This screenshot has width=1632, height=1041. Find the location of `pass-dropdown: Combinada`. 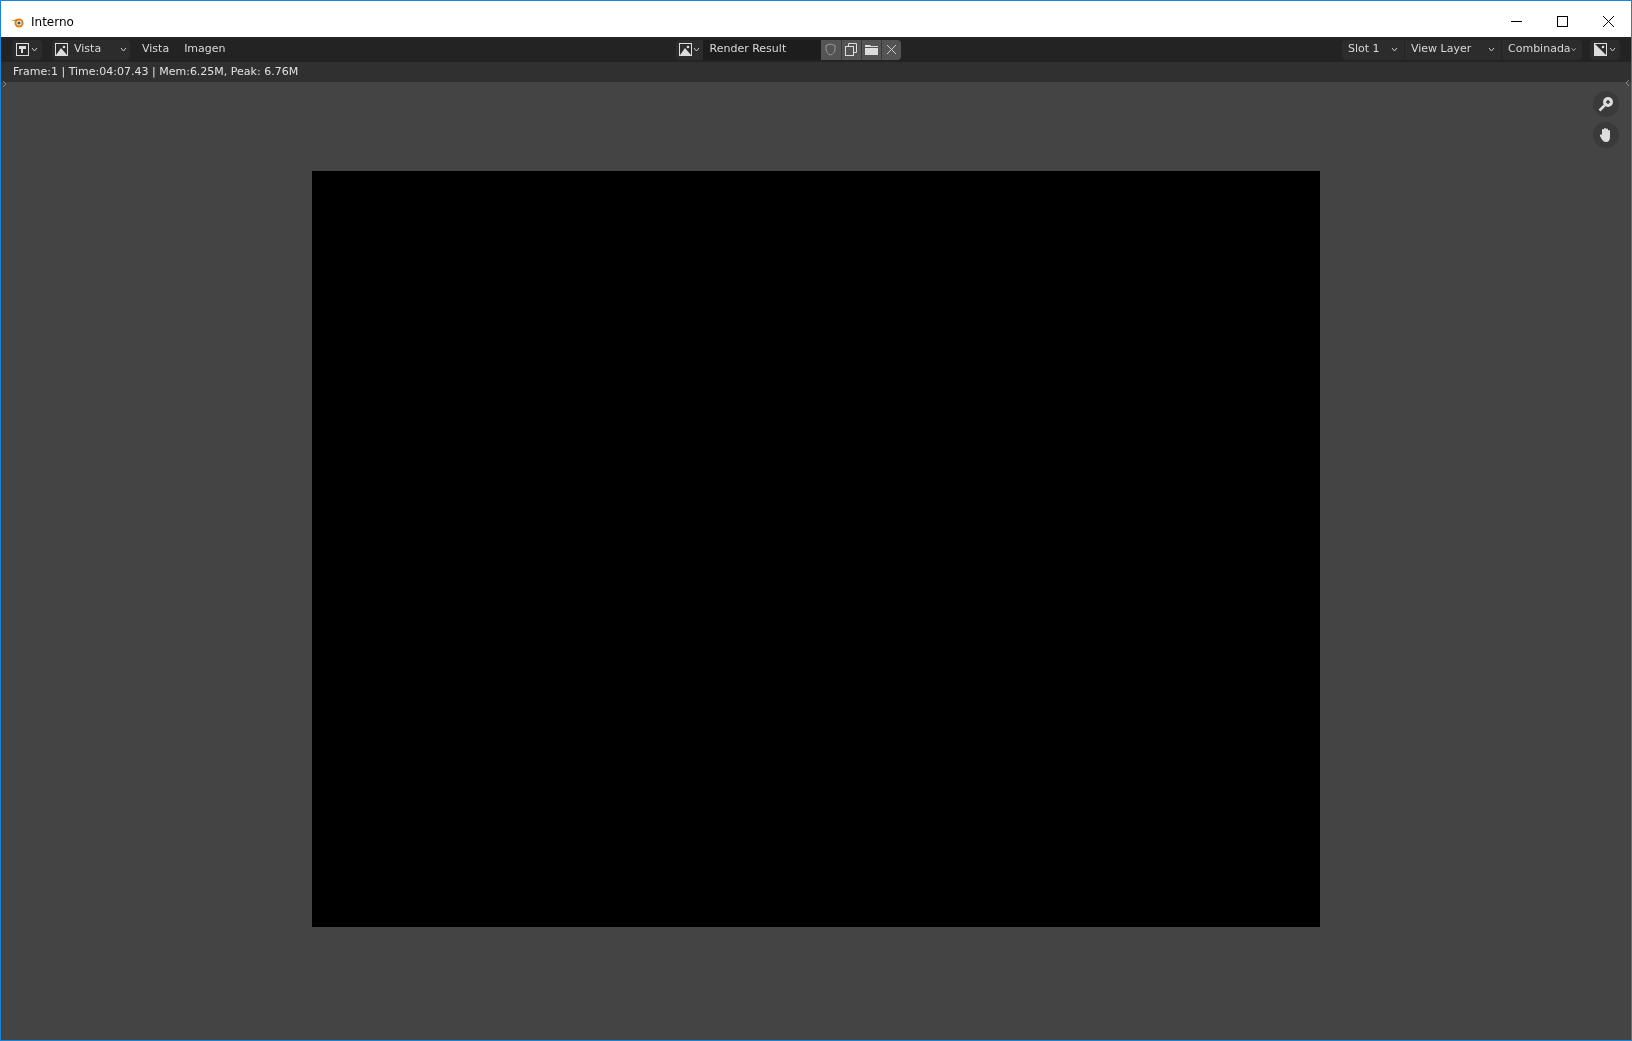

pass-dropdown: Combinada is located at coordinates (1542, 49).